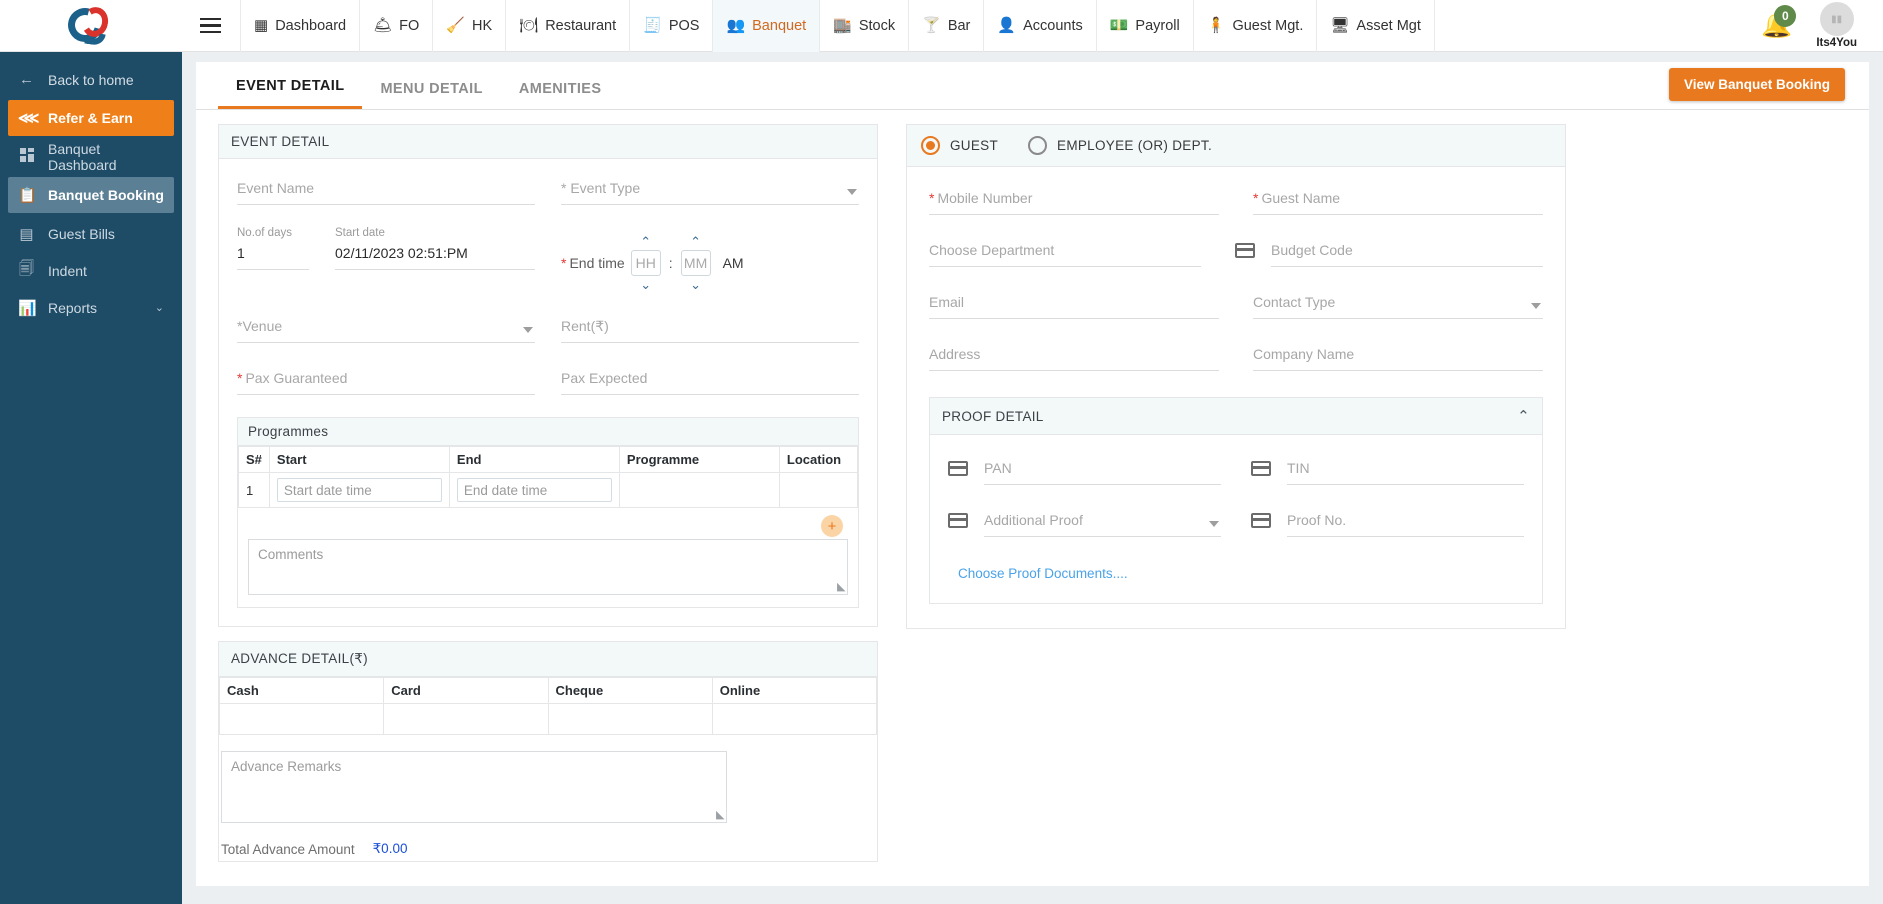  What do you see at coordinates (290, 93) in the screenshot?
I see `tab-event-detail: EVENT DETAIL` at bounding box center [290, 93].